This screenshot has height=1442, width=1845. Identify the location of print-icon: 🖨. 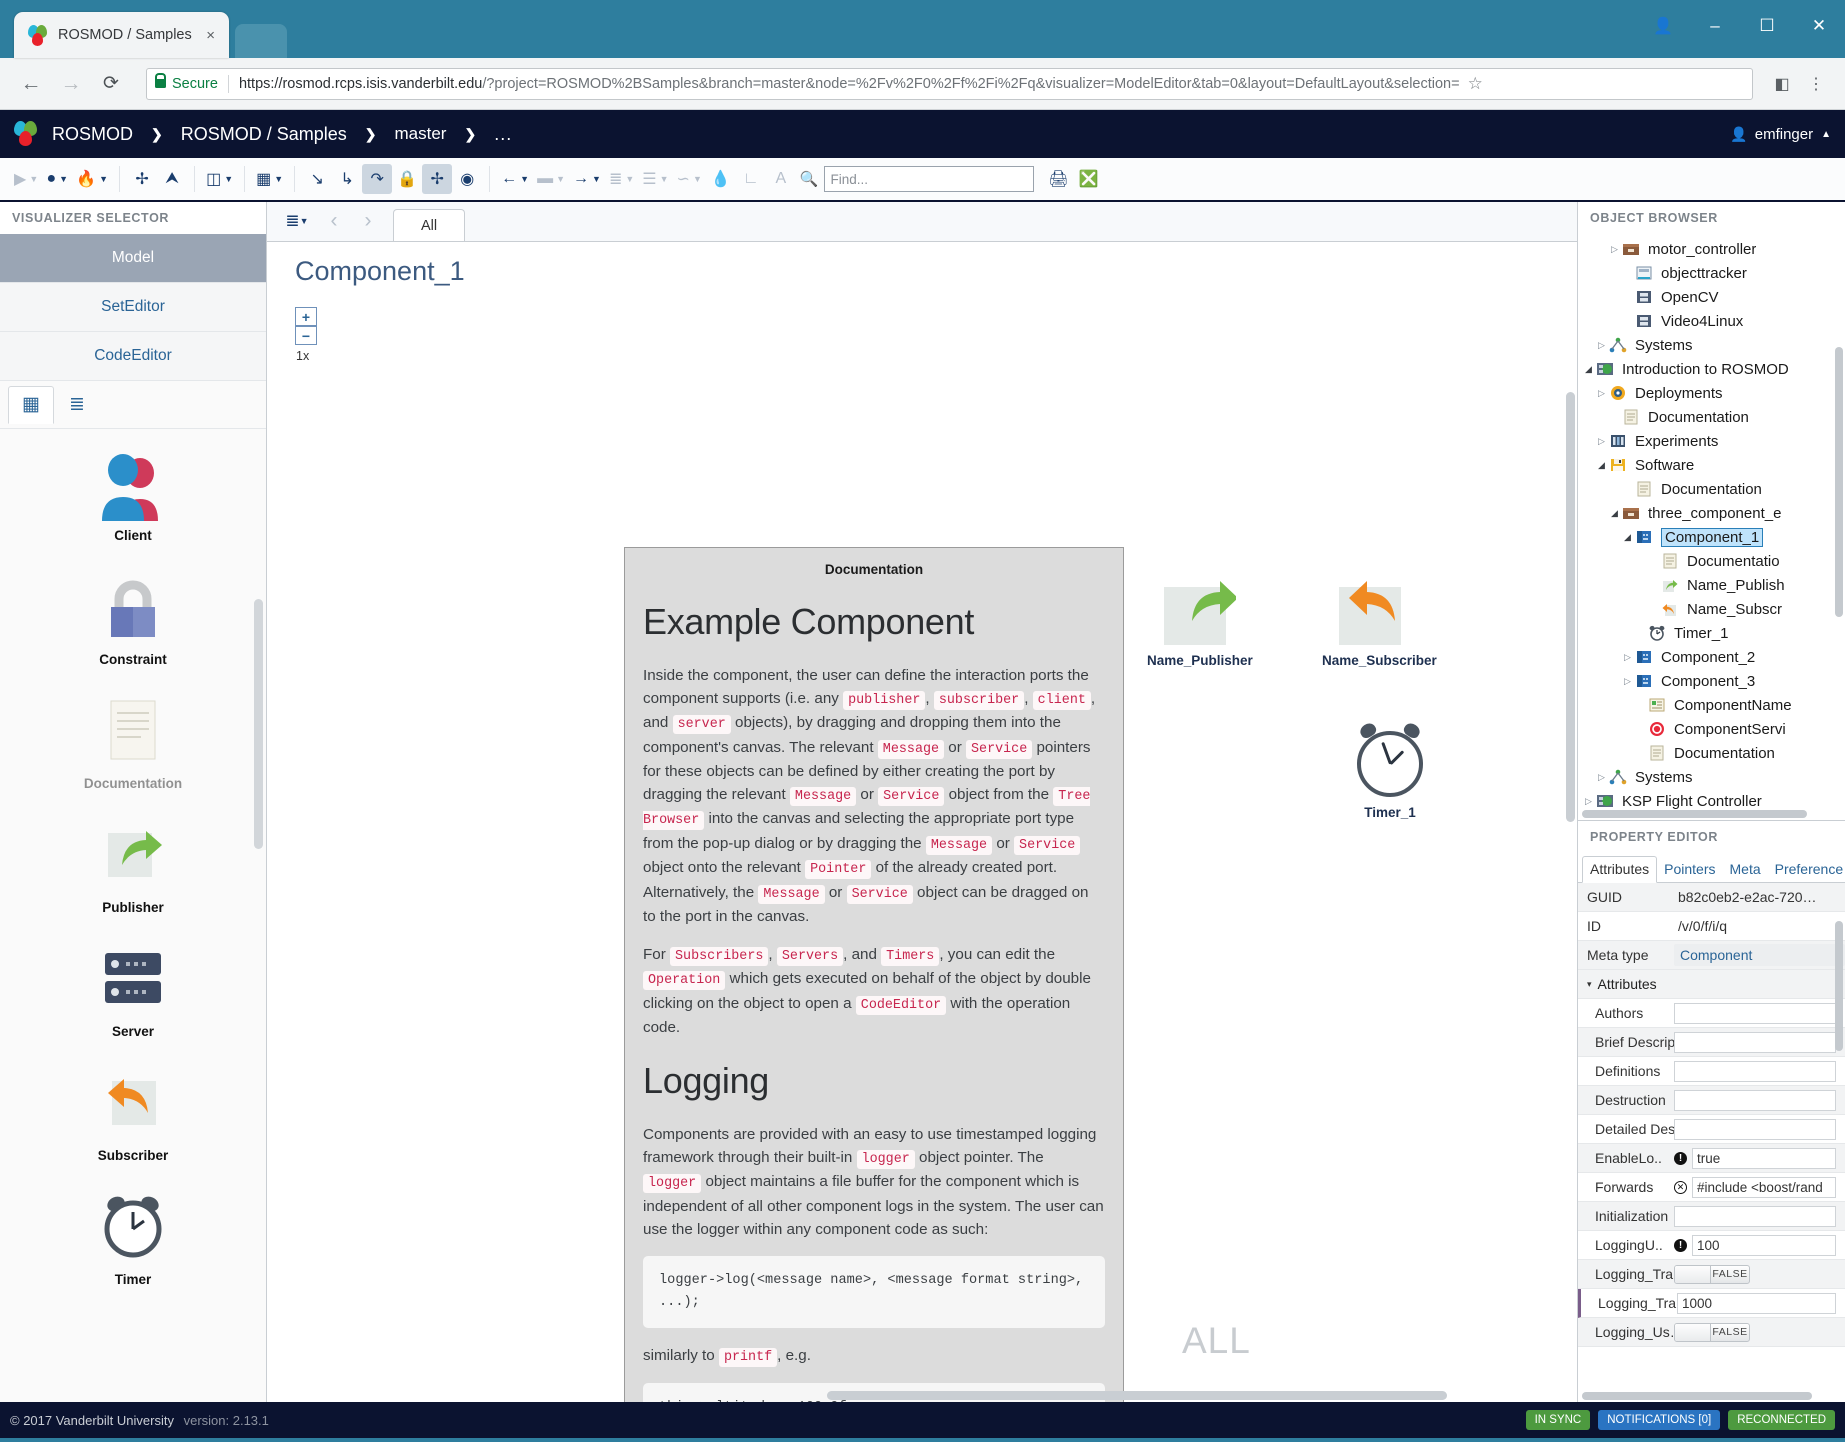
(1059, 179).